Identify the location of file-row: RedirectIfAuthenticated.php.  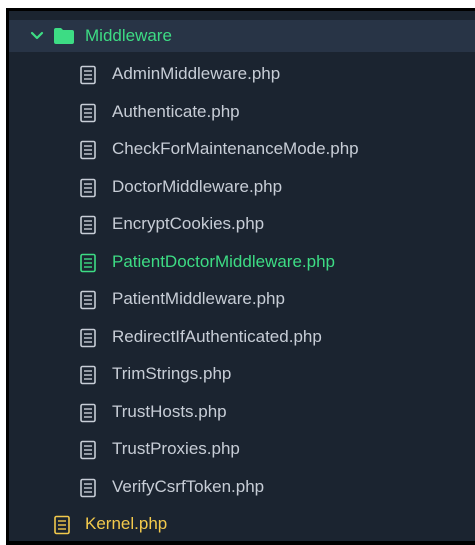
(242, 338).